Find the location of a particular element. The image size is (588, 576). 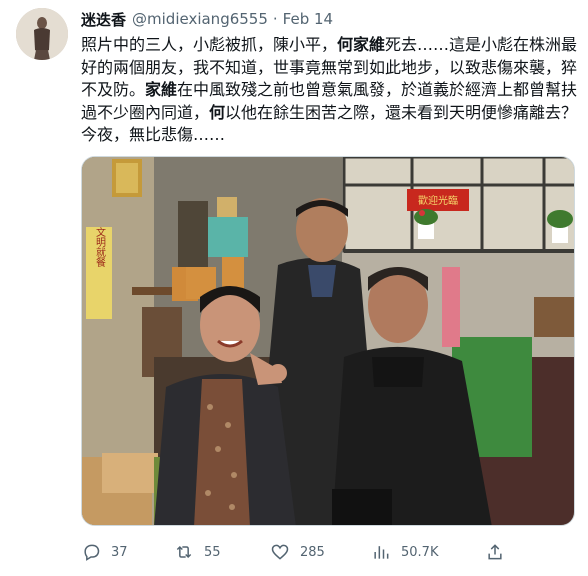

avatar is located at coordinates (42, 34).